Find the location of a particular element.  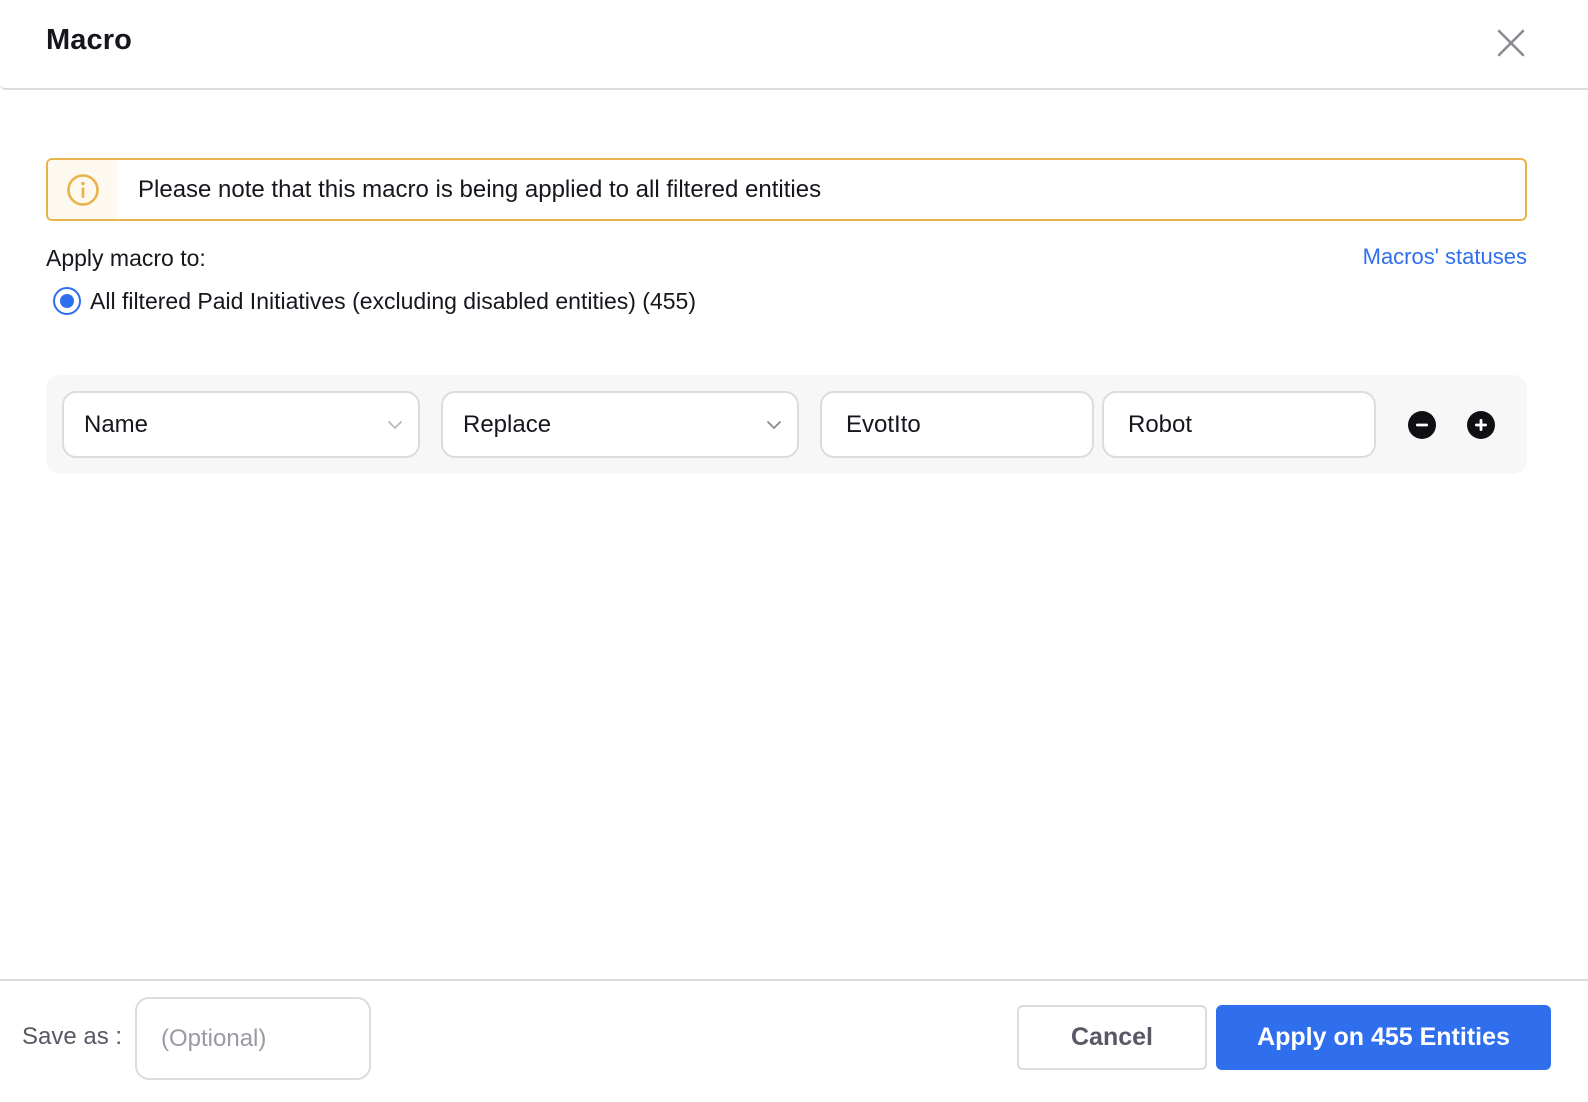

replace-text-value: Robot is located at coordinates (1160, 424).